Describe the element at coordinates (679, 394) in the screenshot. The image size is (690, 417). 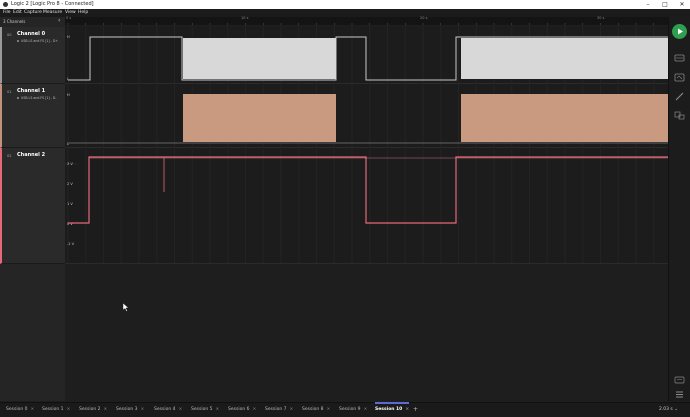
I see `menu-icon` at that location.